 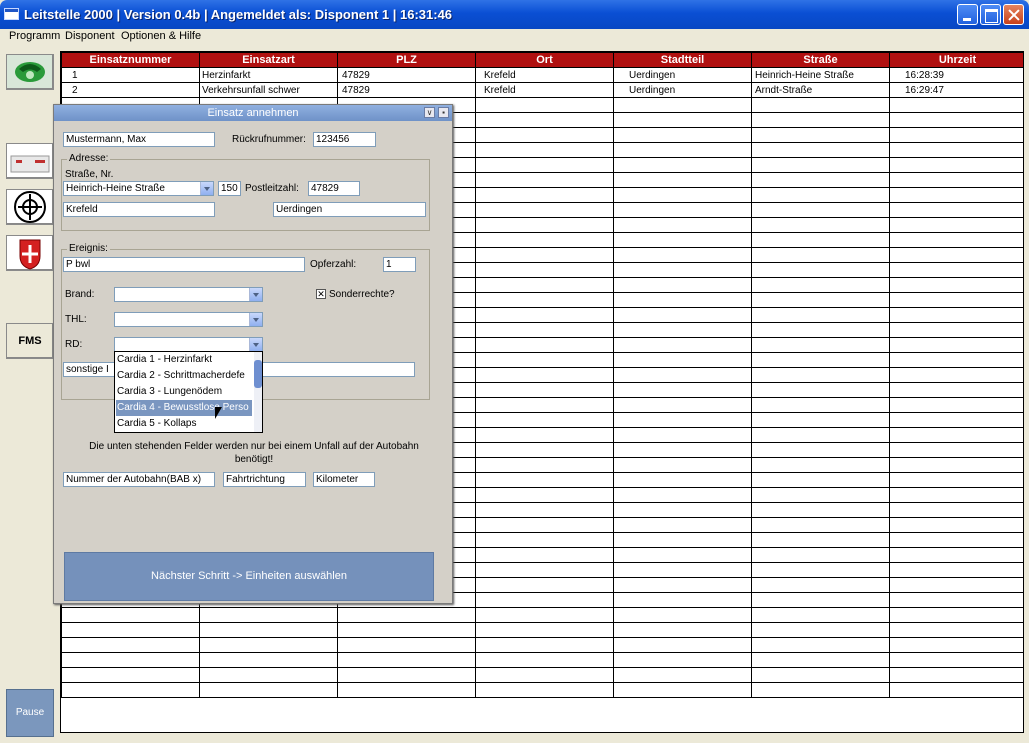 I want to click on header-ort: Ort, so click(x=544, y=60).